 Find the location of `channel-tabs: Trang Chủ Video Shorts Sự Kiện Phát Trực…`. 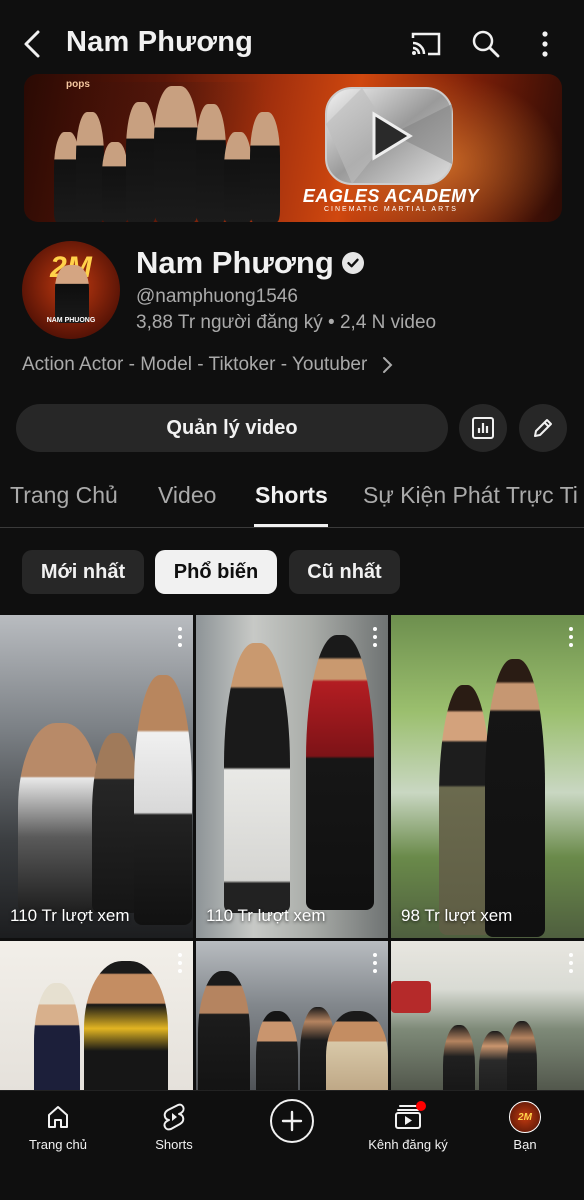

channel-tabs: Trang Chủ Video Shorts Sự Kiện Phát Trực… is located at coordinates (292, 499).